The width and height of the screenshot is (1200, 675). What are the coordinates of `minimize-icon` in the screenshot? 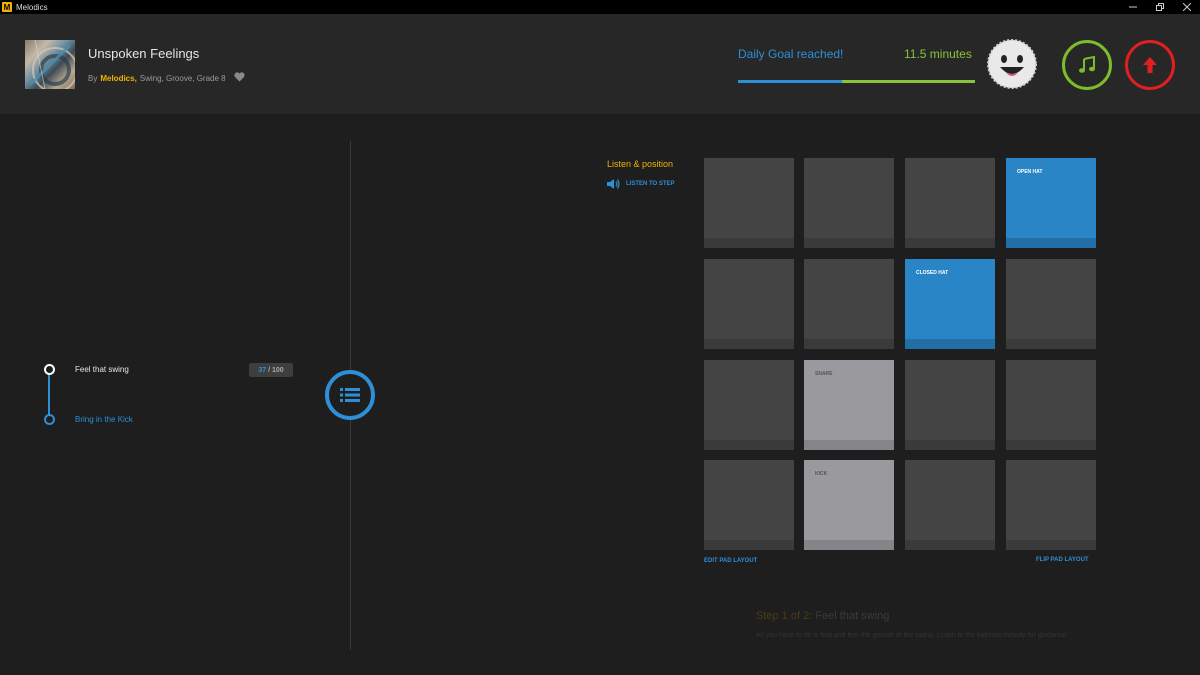 It's located at (1132, 7).